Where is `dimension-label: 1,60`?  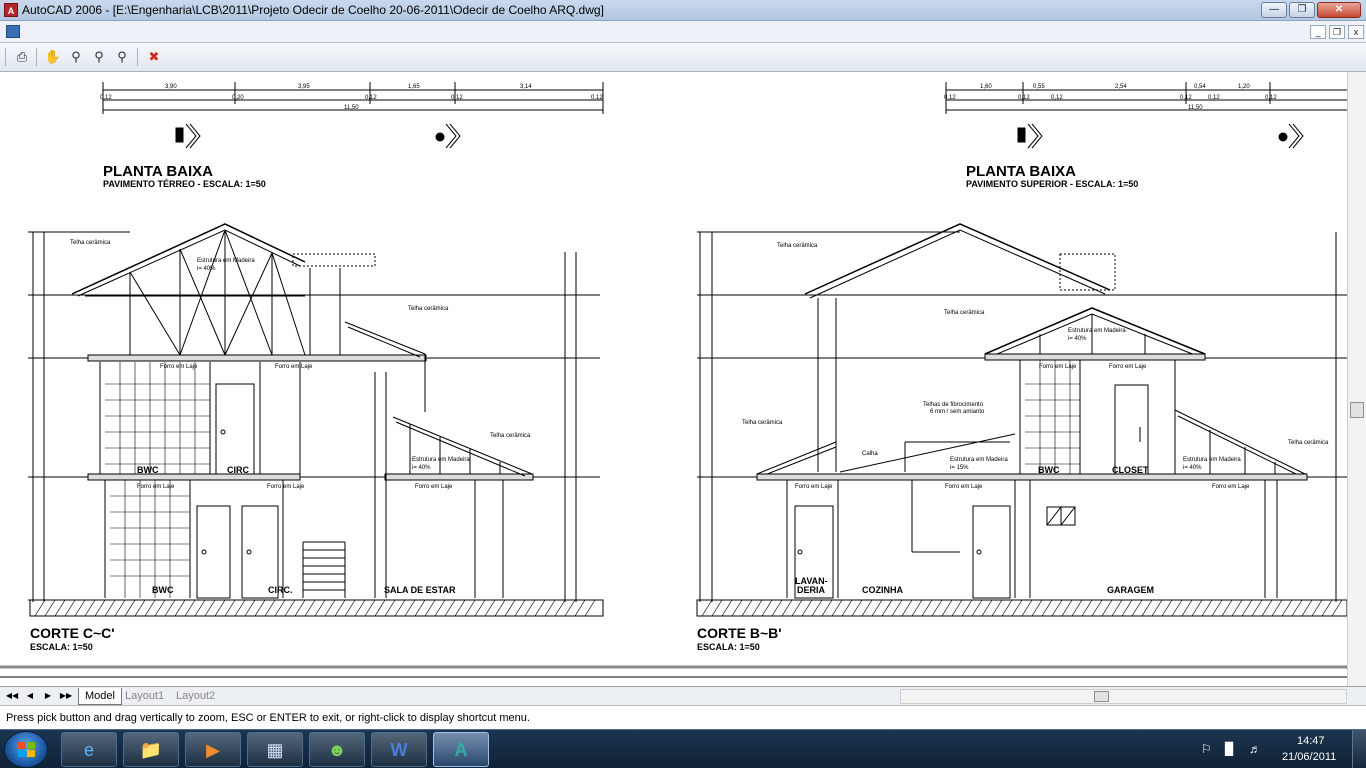 dimension-label: 1,60 is located at coordinates (986, 87).